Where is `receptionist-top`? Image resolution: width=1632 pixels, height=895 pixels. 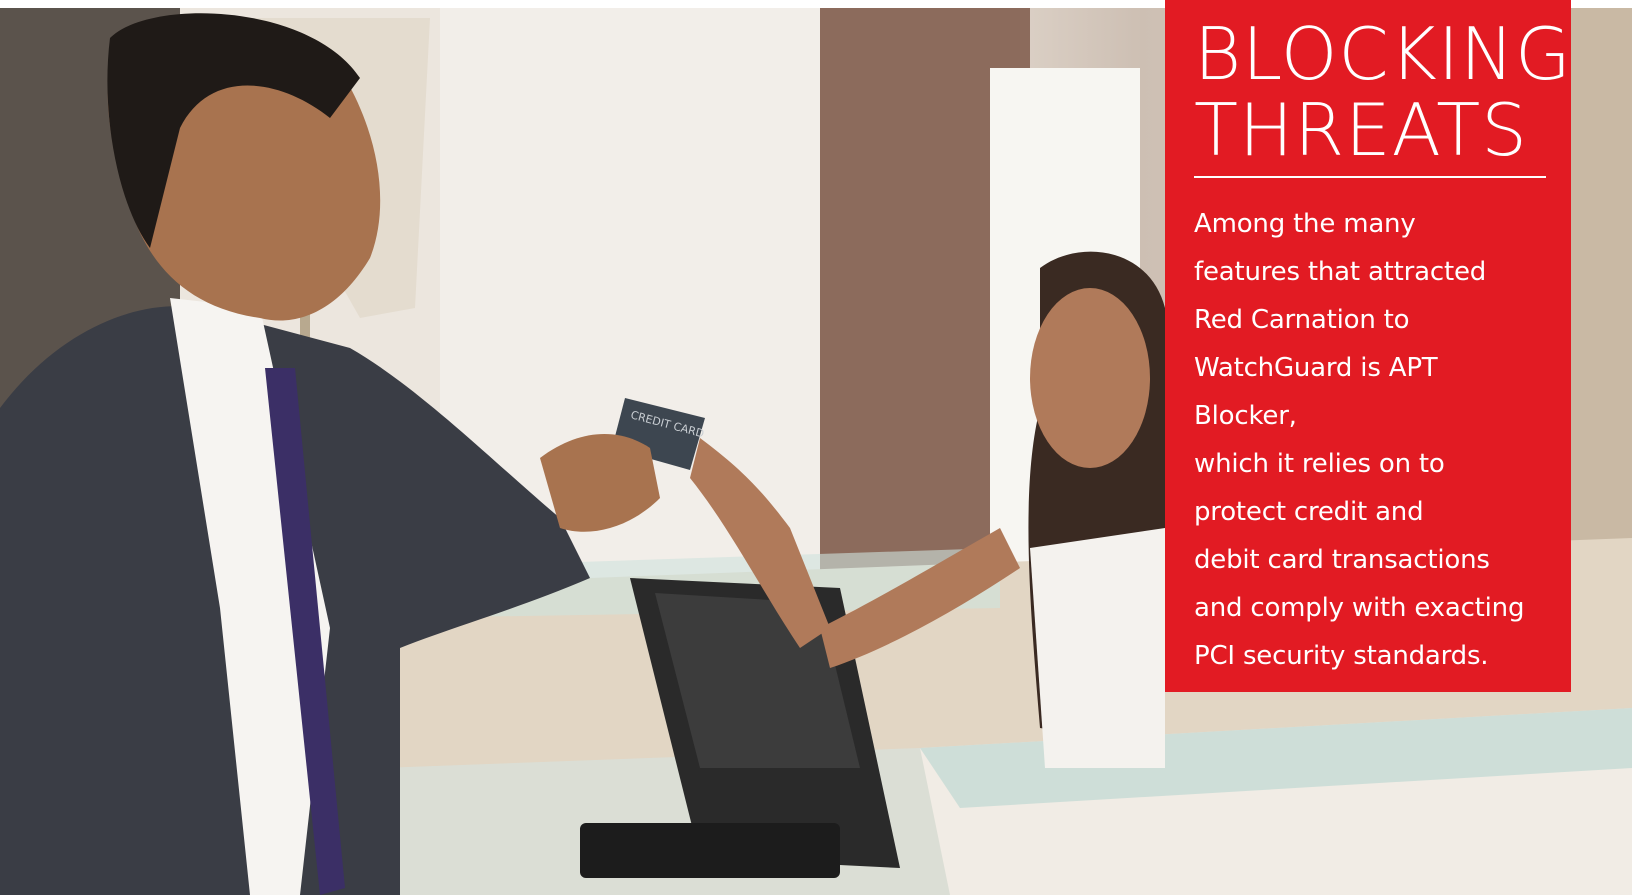
receptionist-top is located at coordinates (1097, 648).